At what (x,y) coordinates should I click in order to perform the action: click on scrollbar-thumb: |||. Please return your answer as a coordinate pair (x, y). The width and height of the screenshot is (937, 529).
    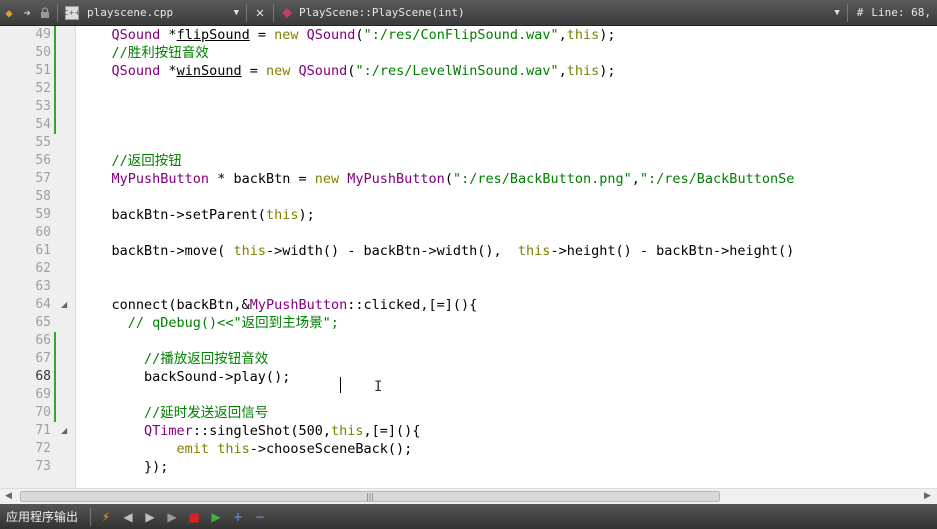
    Looking at the image, I should click on (370, 496).